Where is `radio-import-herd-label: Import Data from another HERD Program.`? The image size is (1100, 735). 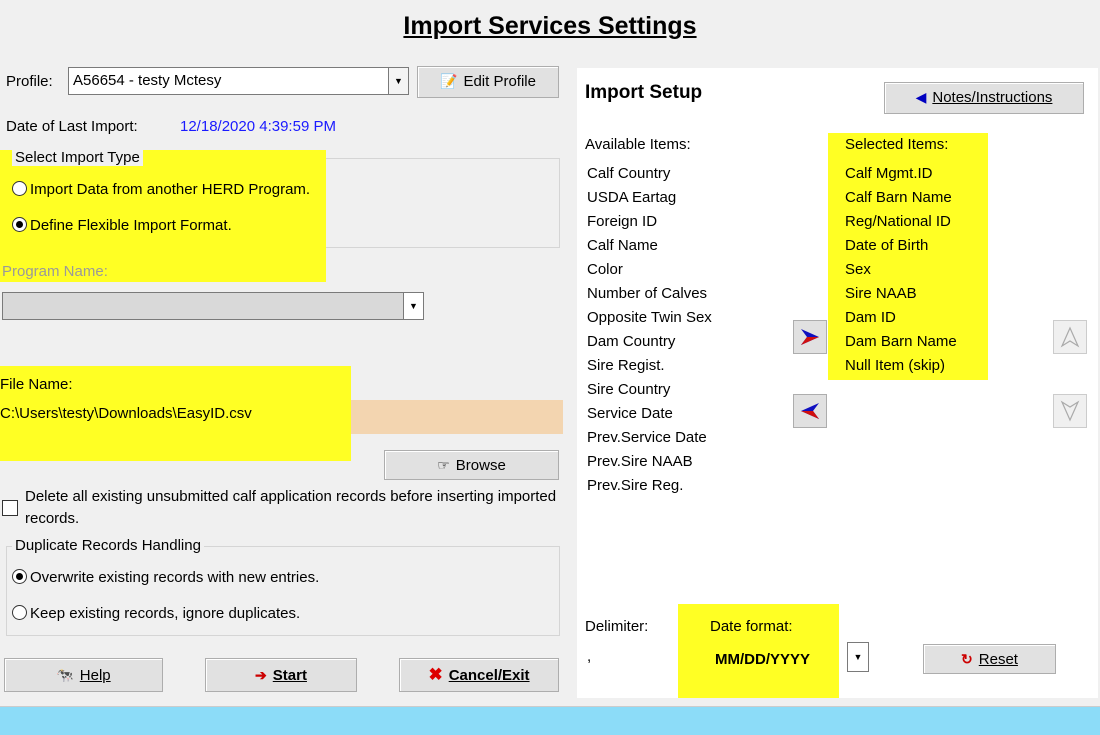 radio-import-herd-label: Import Data from another HERD Program. is located at coordinates (170, 189).